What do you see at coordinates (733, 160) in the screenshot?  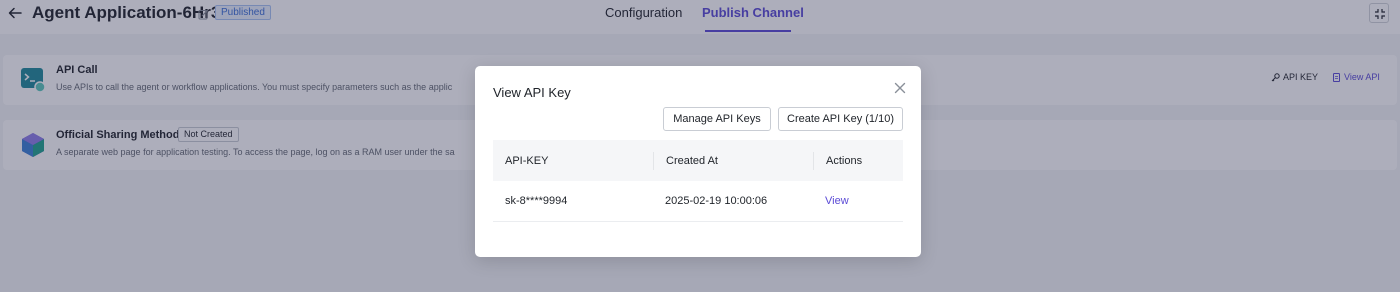 I see `column-header-created-at: Created At` at bounding box center [733, 160].